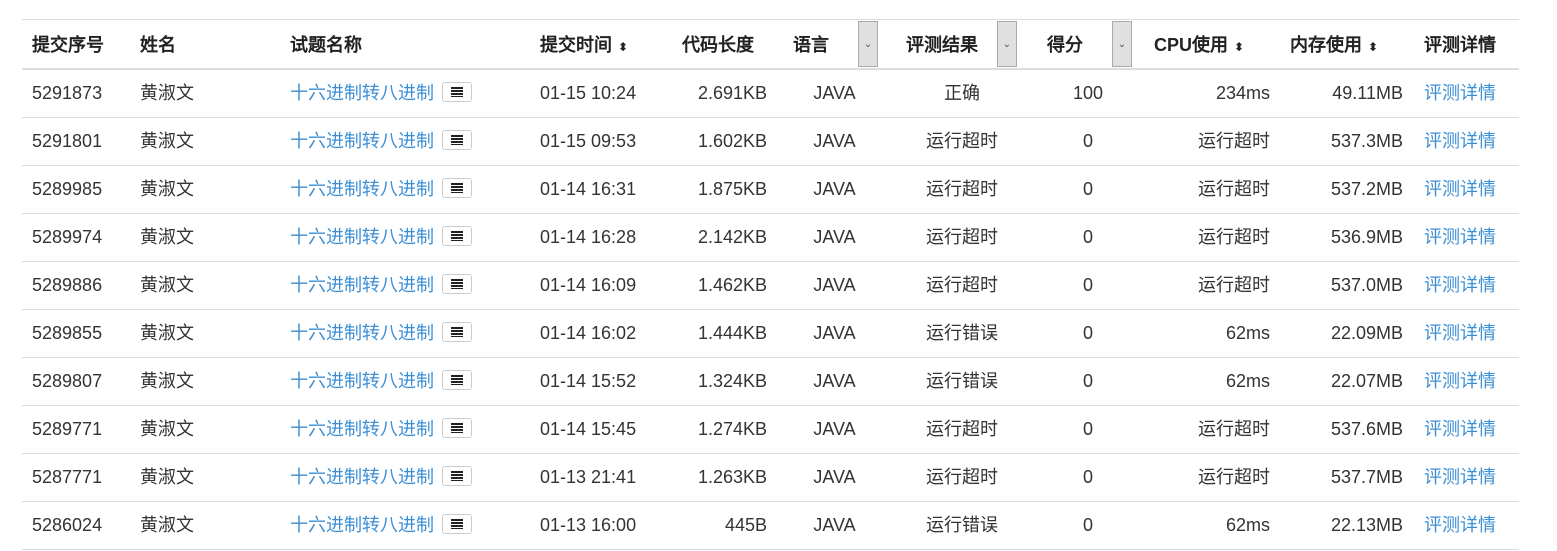  What do you see at coordinates (1122, 44) in the screenshot?
I see `score-filter-dropdown: ⌄` at bounding box center [1122, 44].